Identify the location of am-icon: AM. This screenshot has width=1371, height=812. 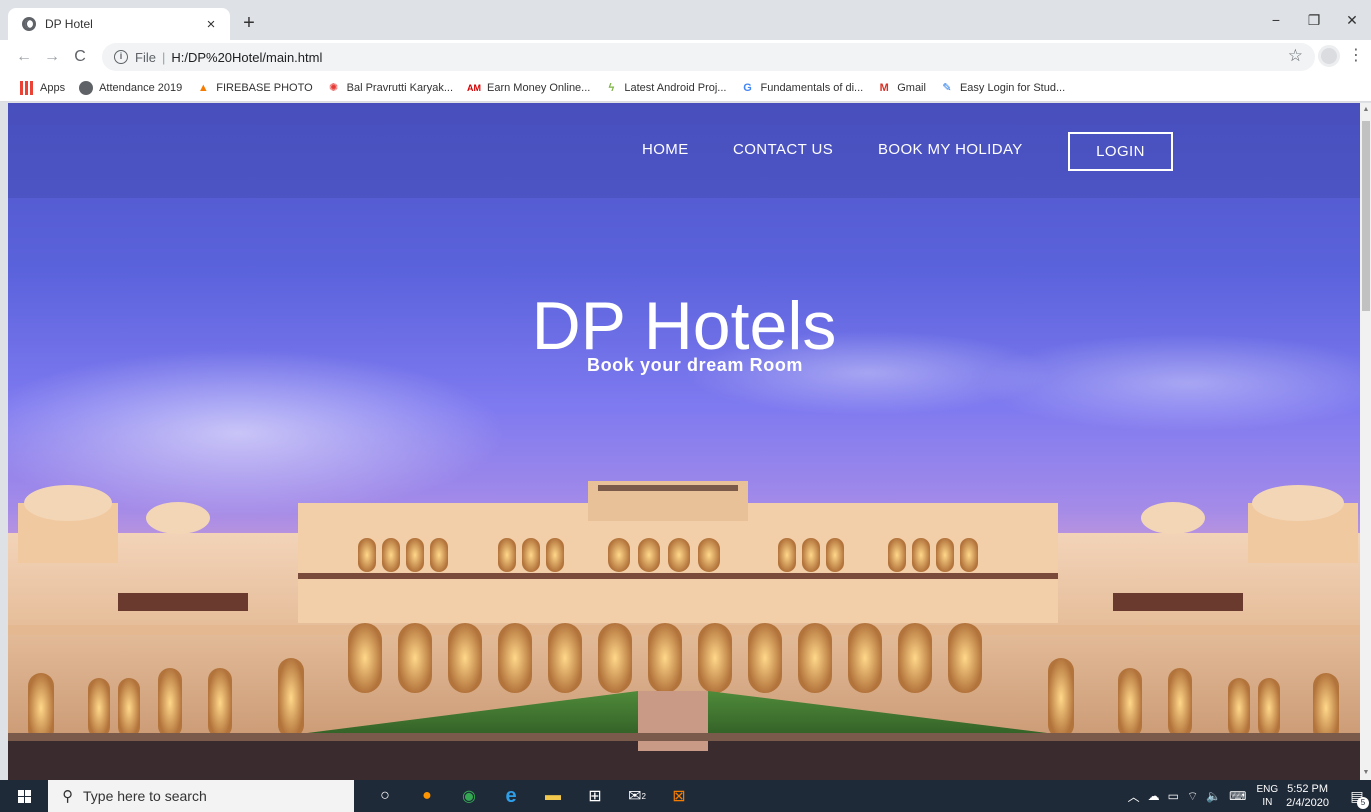
(474, 87).